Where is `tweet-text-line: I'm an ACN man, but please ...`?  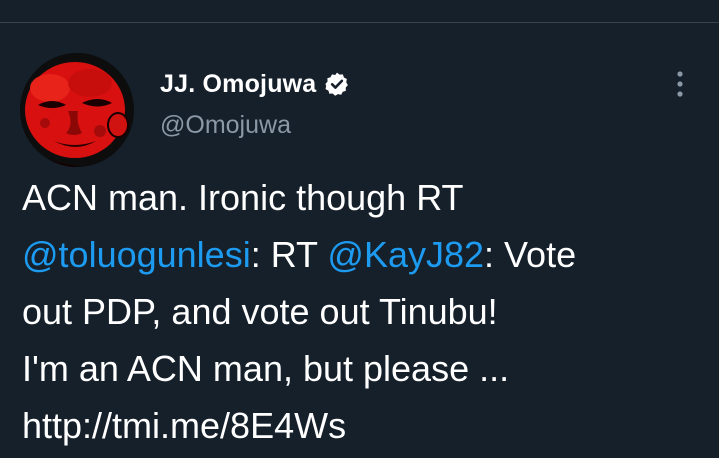 tweet-text-line: I'm an ACN man, but please ... is located at coordinates (362, 368).